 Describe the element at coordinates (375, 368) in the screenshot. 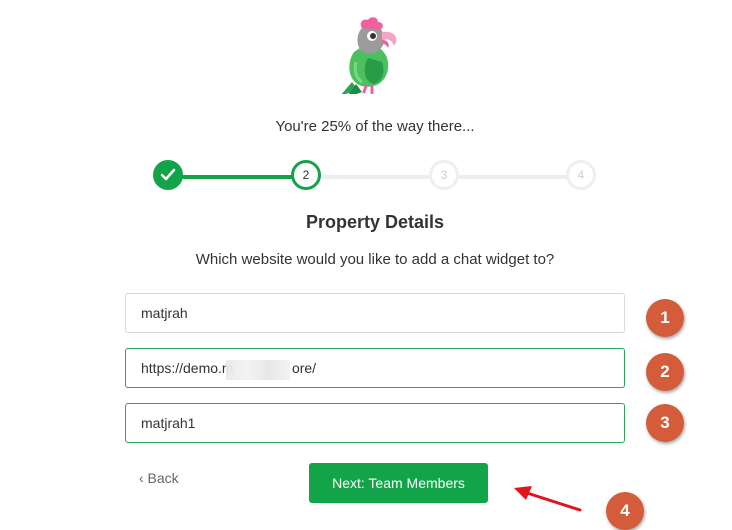

I see `website-url-input` at that location.